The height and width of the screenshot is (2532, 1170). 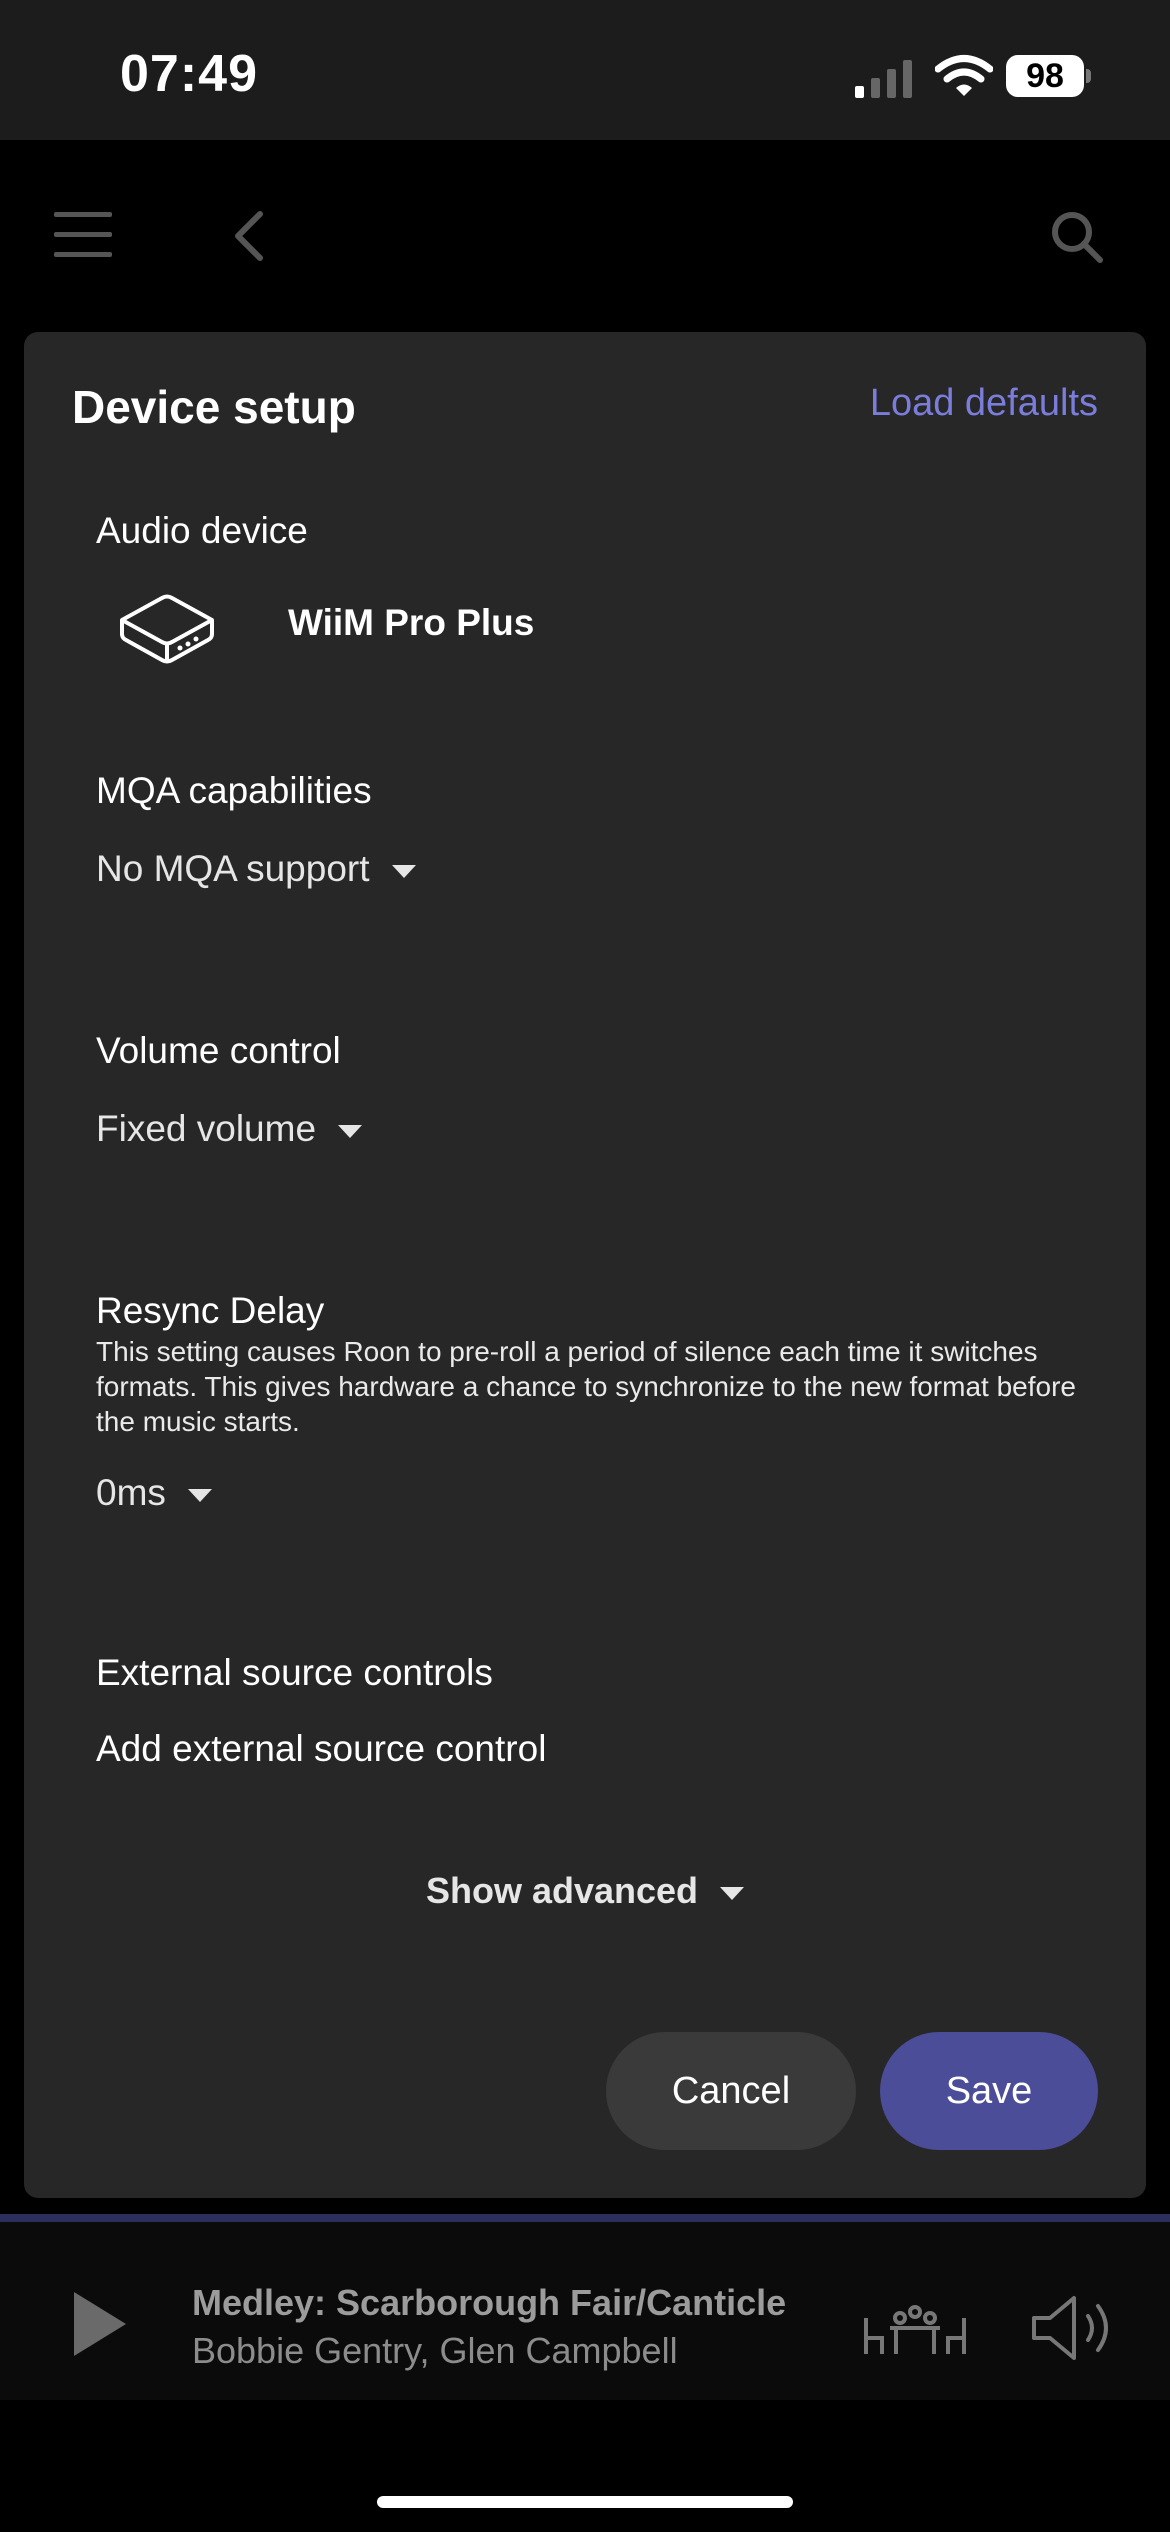 What do you see at coordinates (984, 403) in the screenshot?
I see `load-defaults-link: Load defaults` at bounding box center [984, 403].